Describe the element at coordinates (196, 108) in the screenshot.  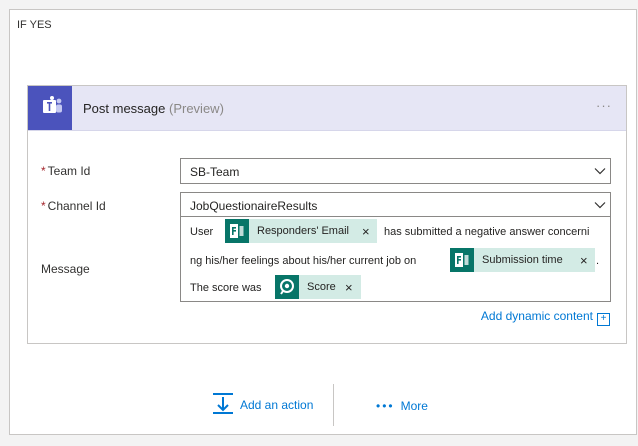
I see `card-title-preview: (Preview)` at that location.